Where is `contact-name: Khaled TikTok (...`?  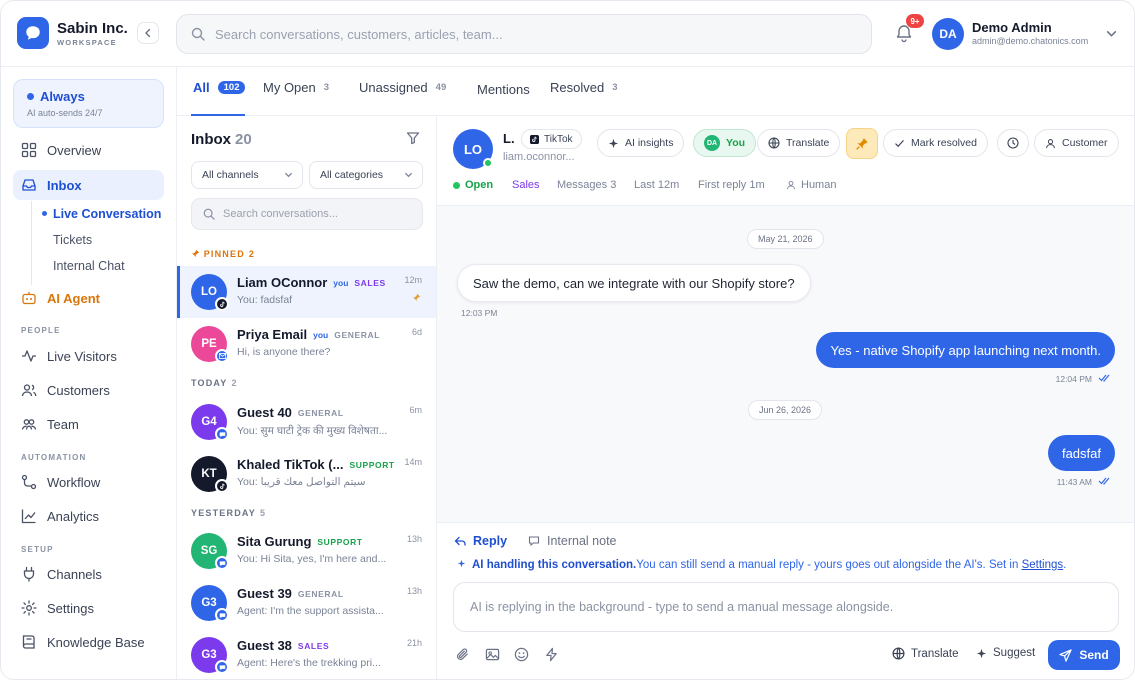 contact-name: Khaled TikTok (... is located at coordinates (290, 464).